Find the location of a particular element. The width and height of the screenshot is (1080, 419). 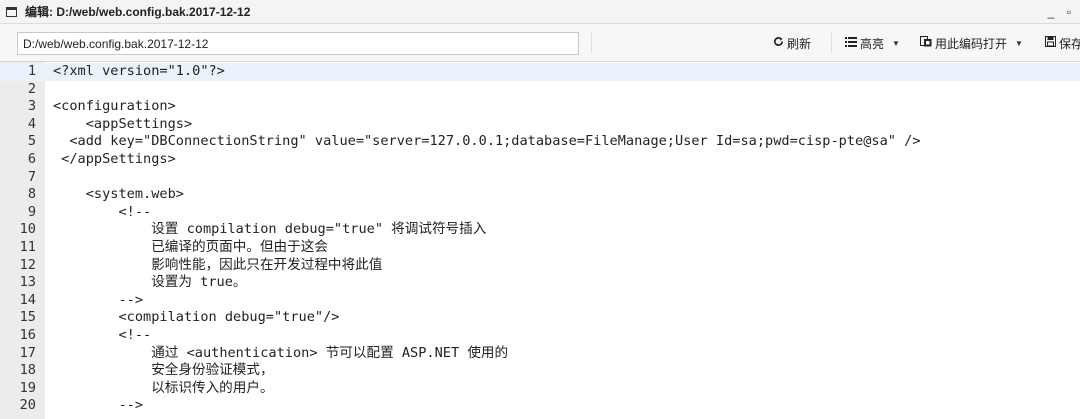

line-number: 18 is located at coordinates (27, 370).